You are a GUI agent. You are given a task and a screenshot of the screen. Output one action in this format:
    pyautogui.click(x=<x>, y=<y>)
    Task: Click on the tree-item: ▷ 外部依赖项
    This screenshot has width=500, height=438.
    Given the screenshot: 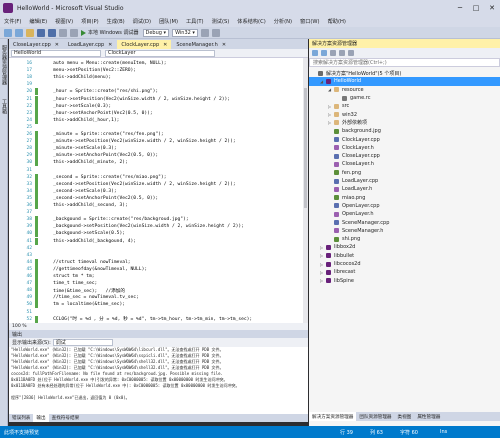 What is the action you would take?
    pyautogui.click(x=347, y=123)
    